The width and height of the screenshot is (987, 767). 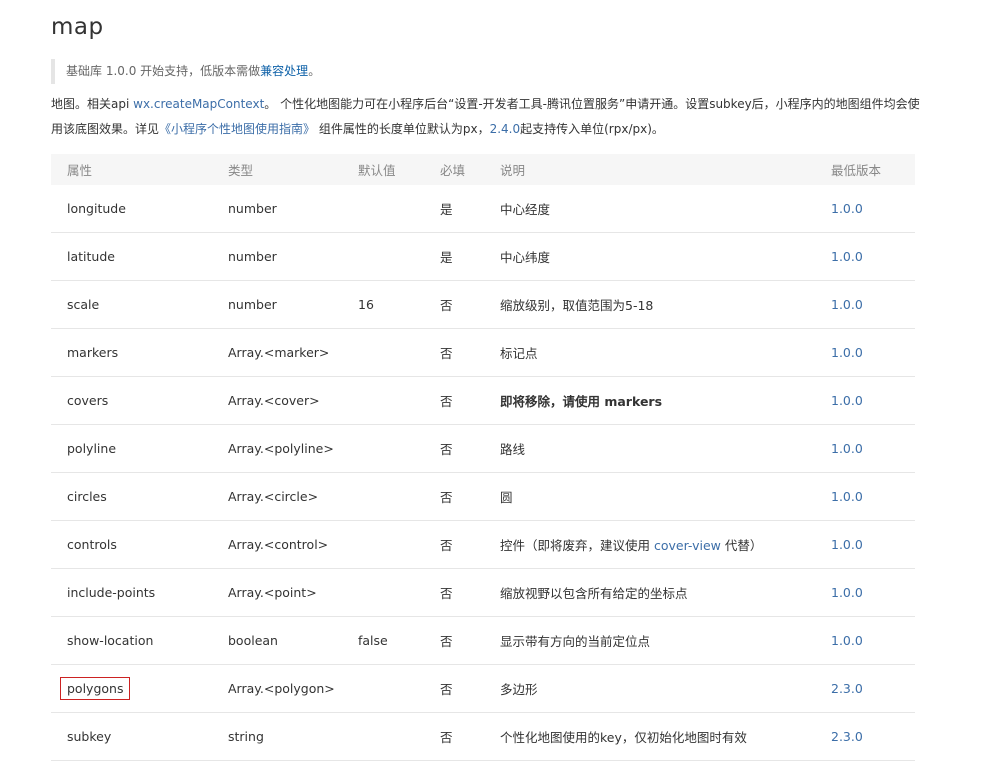 I want to click on cell-desc: 显示带有方向的当前定位点, so click(x=665, y=640).